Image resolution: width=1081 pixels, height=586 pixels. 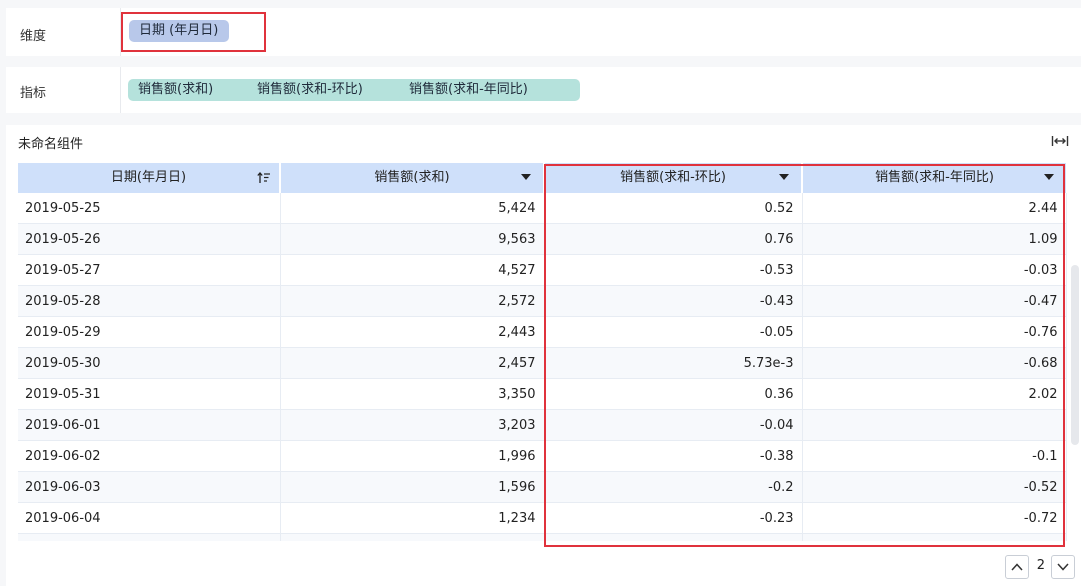 What do you see at coordinates (149, 332) in the screenshot?
I see `cell-date: 2019-05-29` at bounding box center [149, 332].